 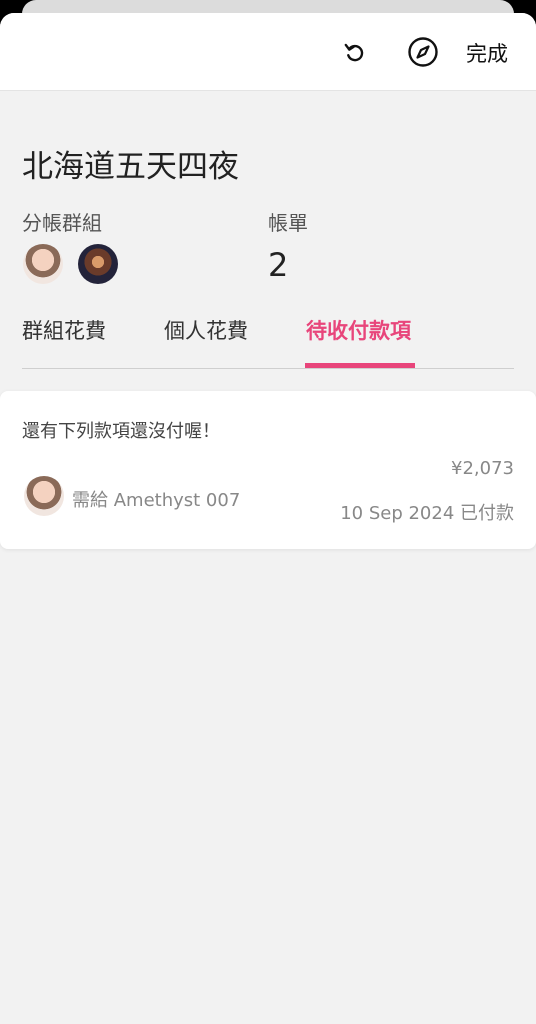 I want to click on top-bar: 完成, so click(x=268, y=52).